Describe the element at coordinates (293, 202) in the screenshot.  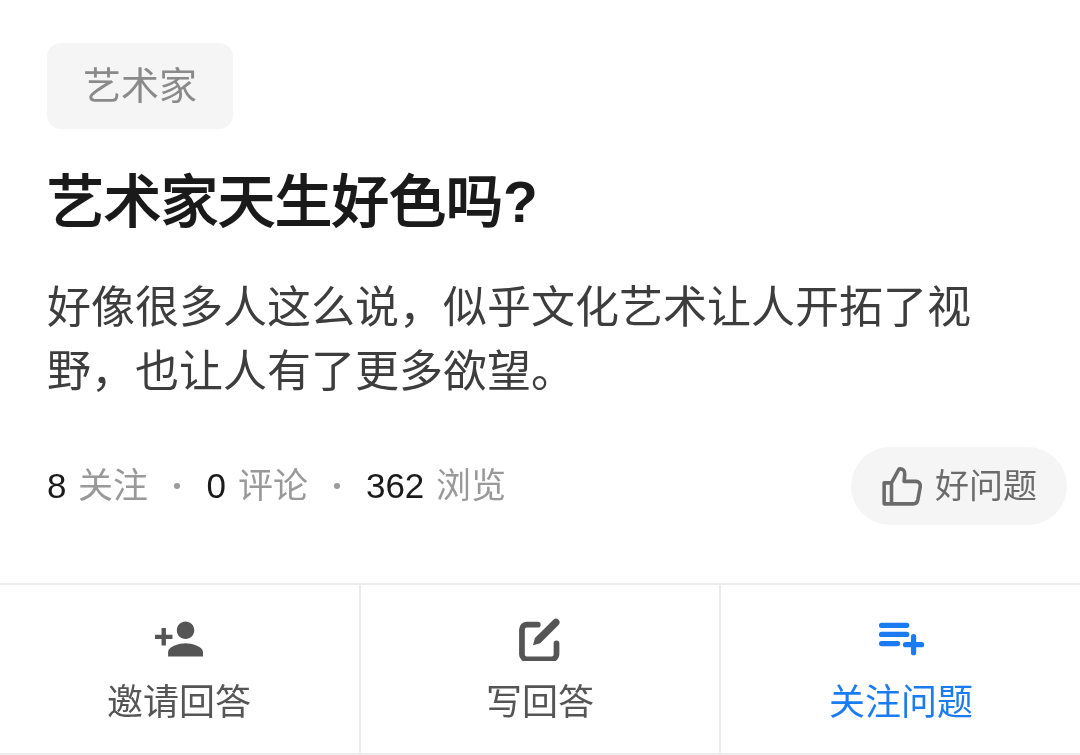
I see `question-title: 艺术家天生好色吗?` at that location.